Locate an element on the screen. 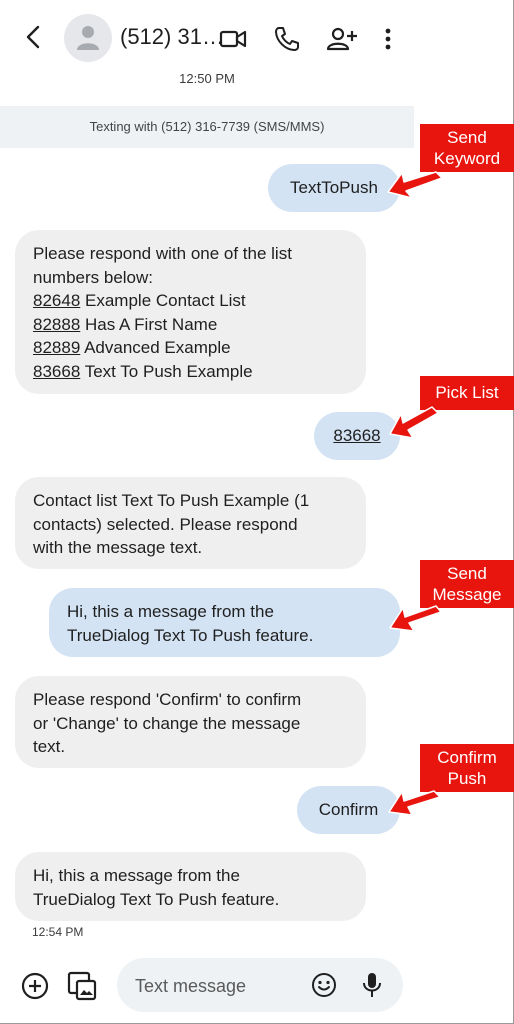  add-attachment-icon is located at coordinates (35, 986).